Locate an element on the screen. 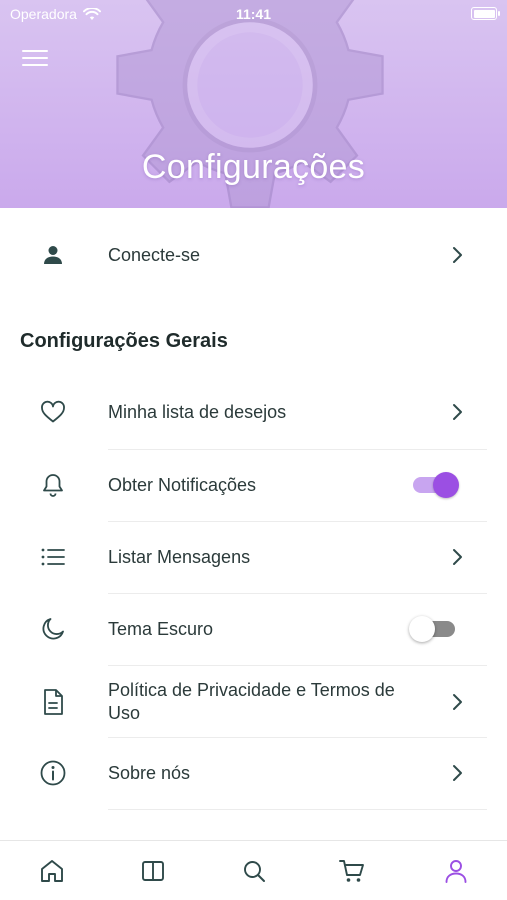 This screenshot has height=900, width=507. wishlist-row: Minha lista de desejos is located at coordinates (253, 412).